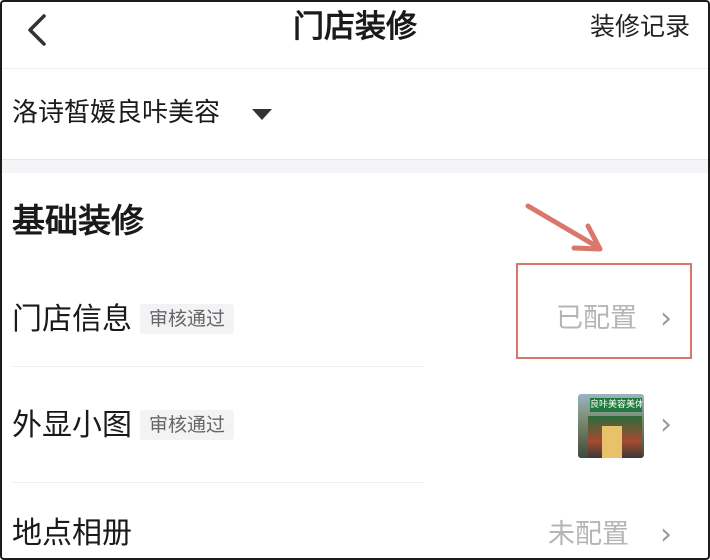 The height and width of the screenshot is (560, 710). I want to click on row-label: 地点相册, so click(72, 533).